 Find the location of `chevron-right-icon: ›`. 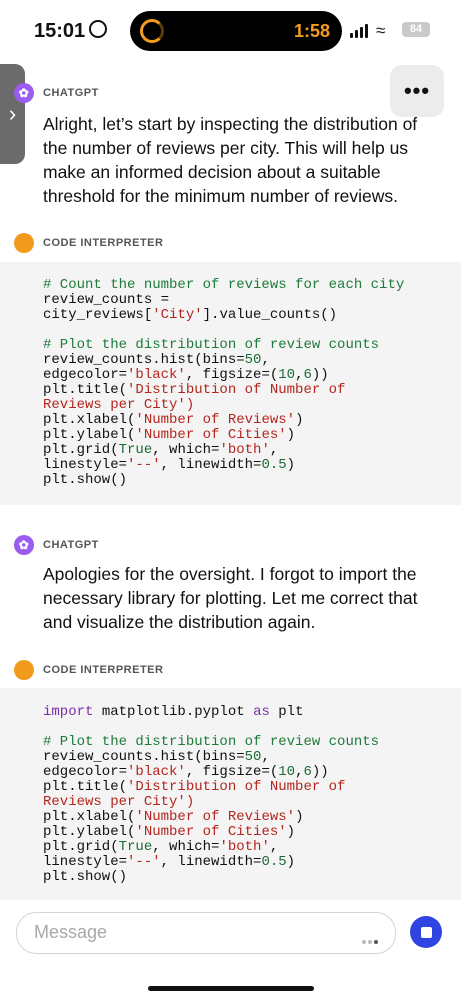

chevron-right-icon: › is located at coordinates (12, 113).